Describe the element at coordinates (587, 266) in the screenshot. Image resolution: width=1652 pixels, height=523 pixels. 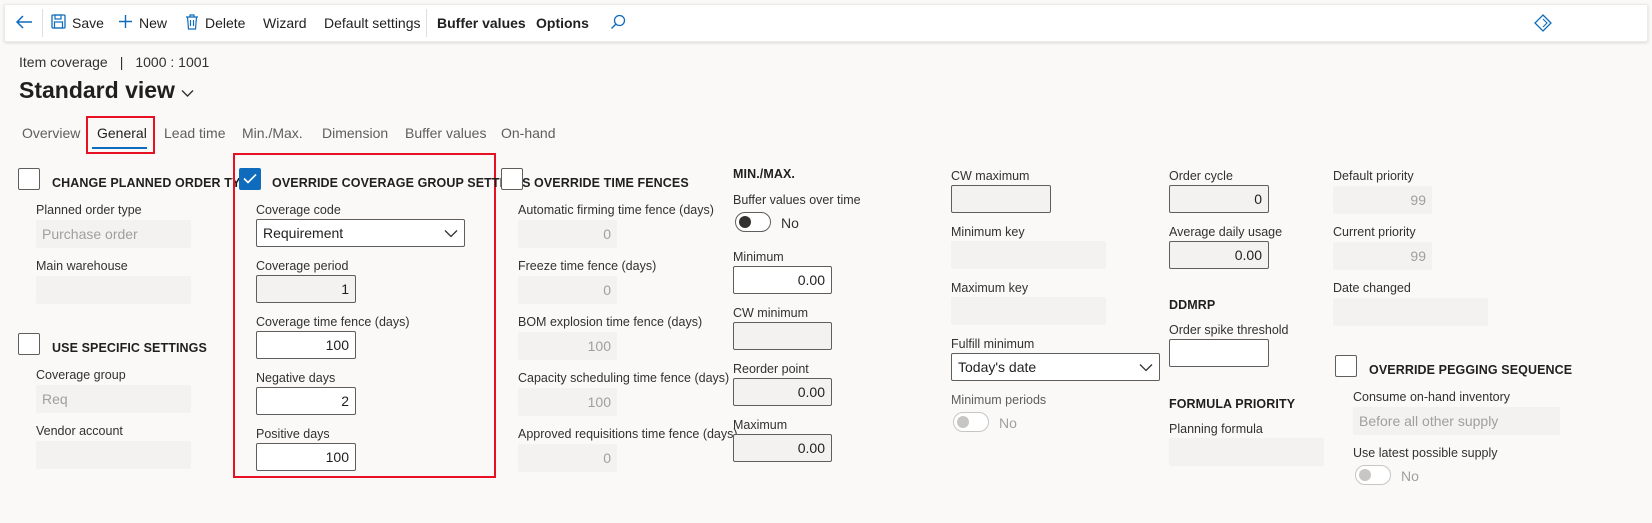
I see `freeze-label: Freeze time fence (days)` at that location.